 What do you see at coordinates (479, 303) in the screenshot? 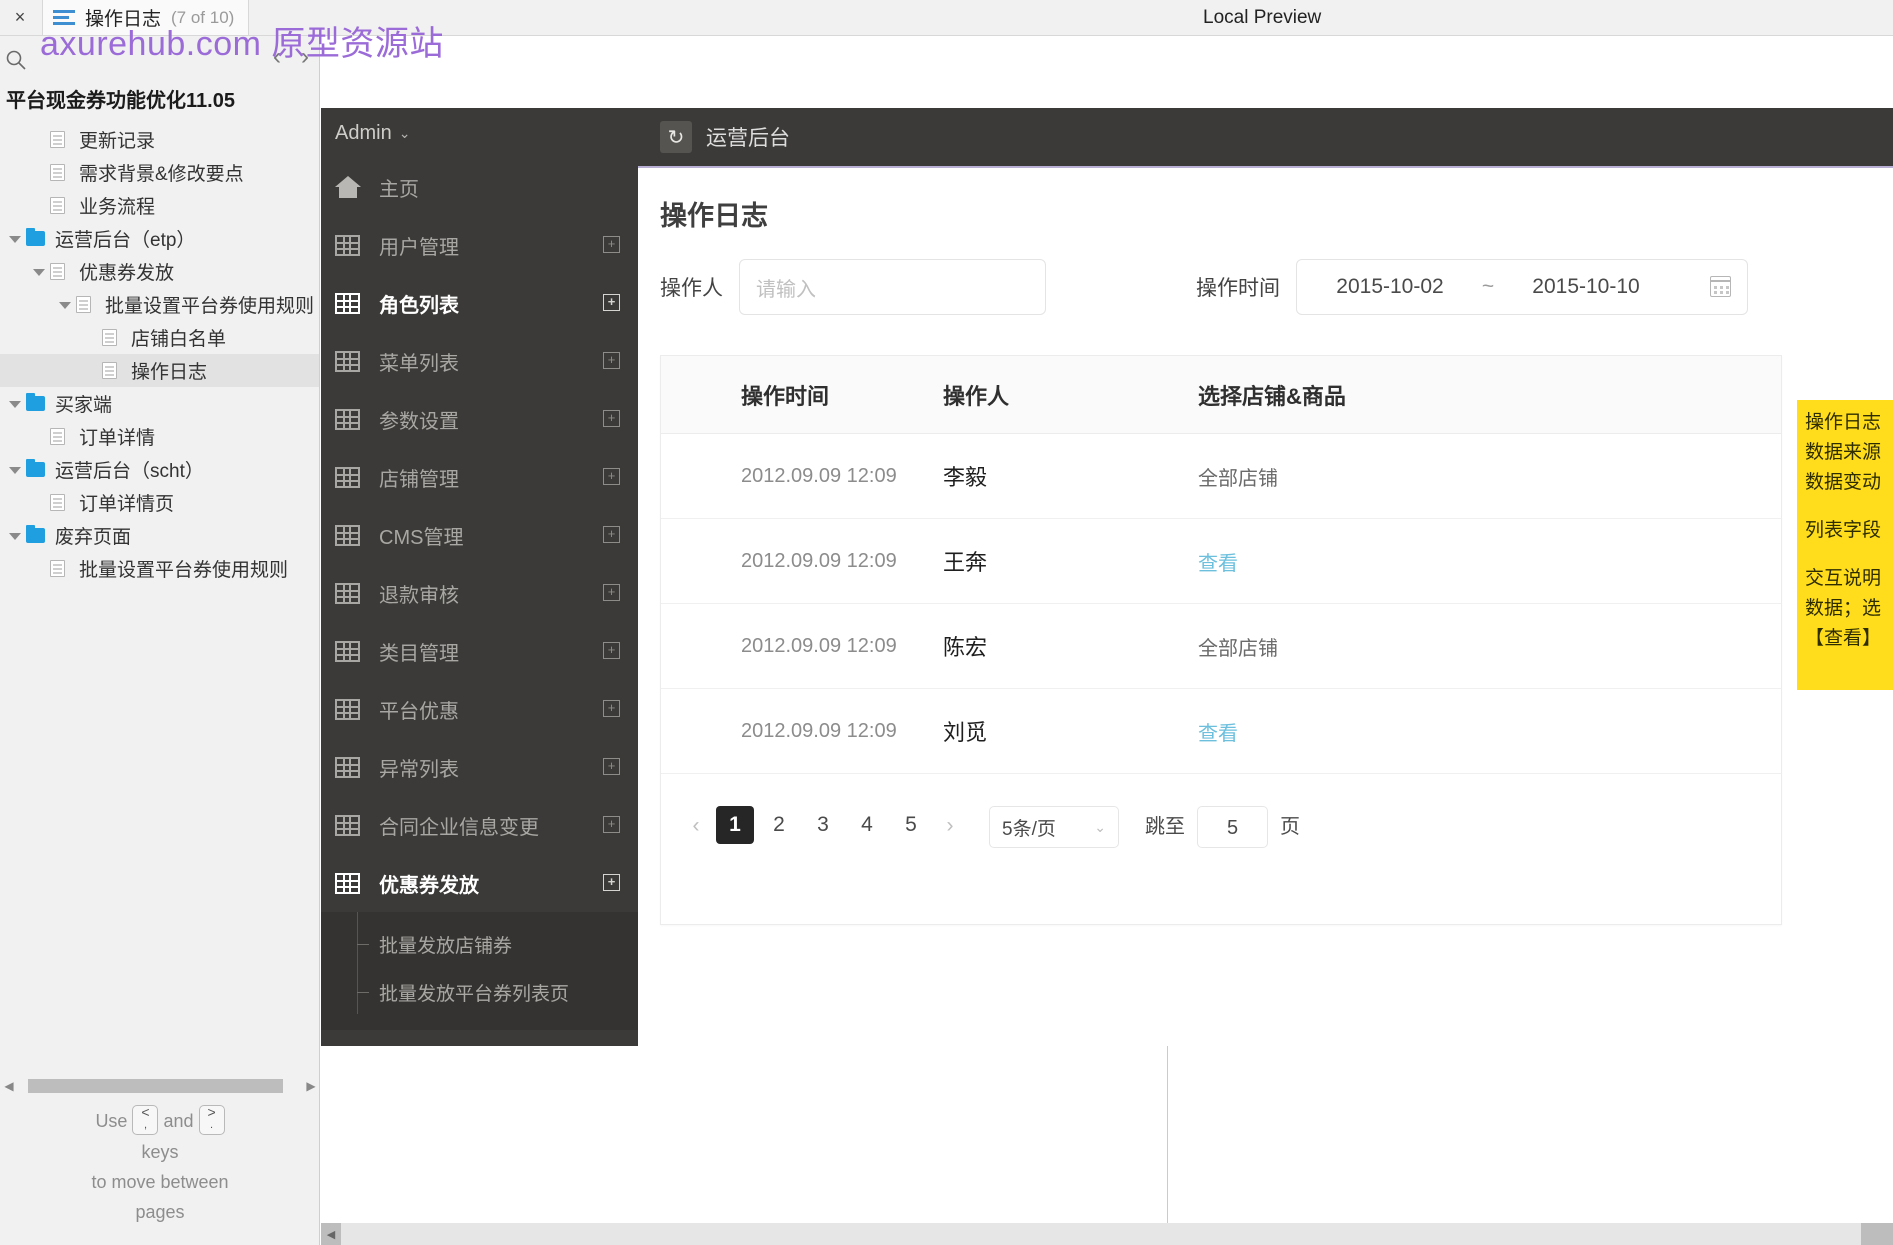
I see `admin-nav-item: 角色列表 +` at bounding box center [479, 303].